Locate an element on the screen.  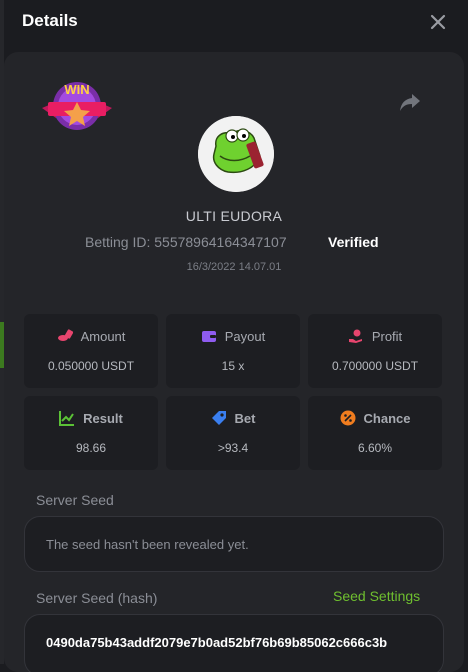
seed-settings-link: Seed Settings is located at coordinates (376, 596).